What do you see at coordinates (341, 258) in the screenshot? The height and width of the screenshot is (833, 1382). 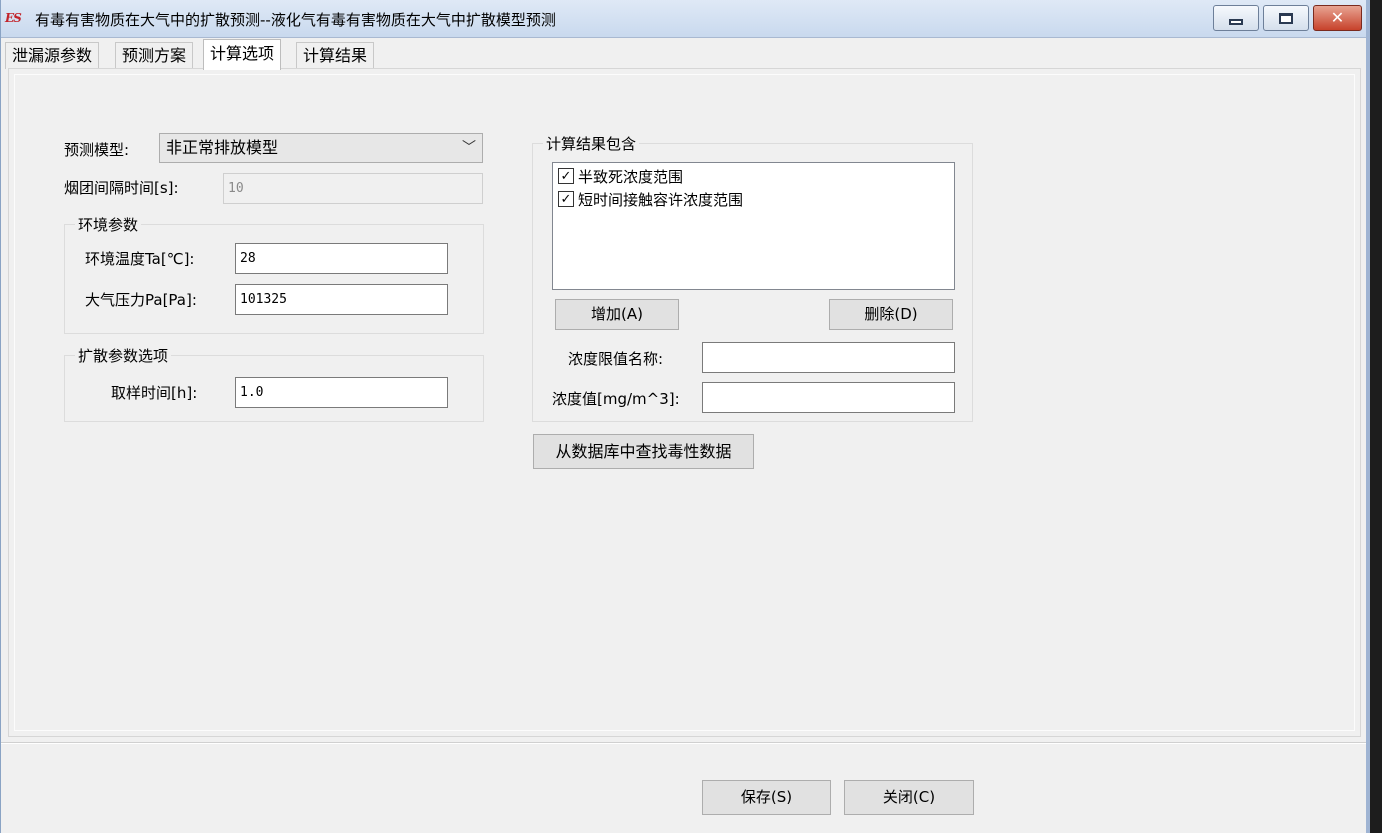 I see `temp-input: 28` at bounding box center [341, 258].